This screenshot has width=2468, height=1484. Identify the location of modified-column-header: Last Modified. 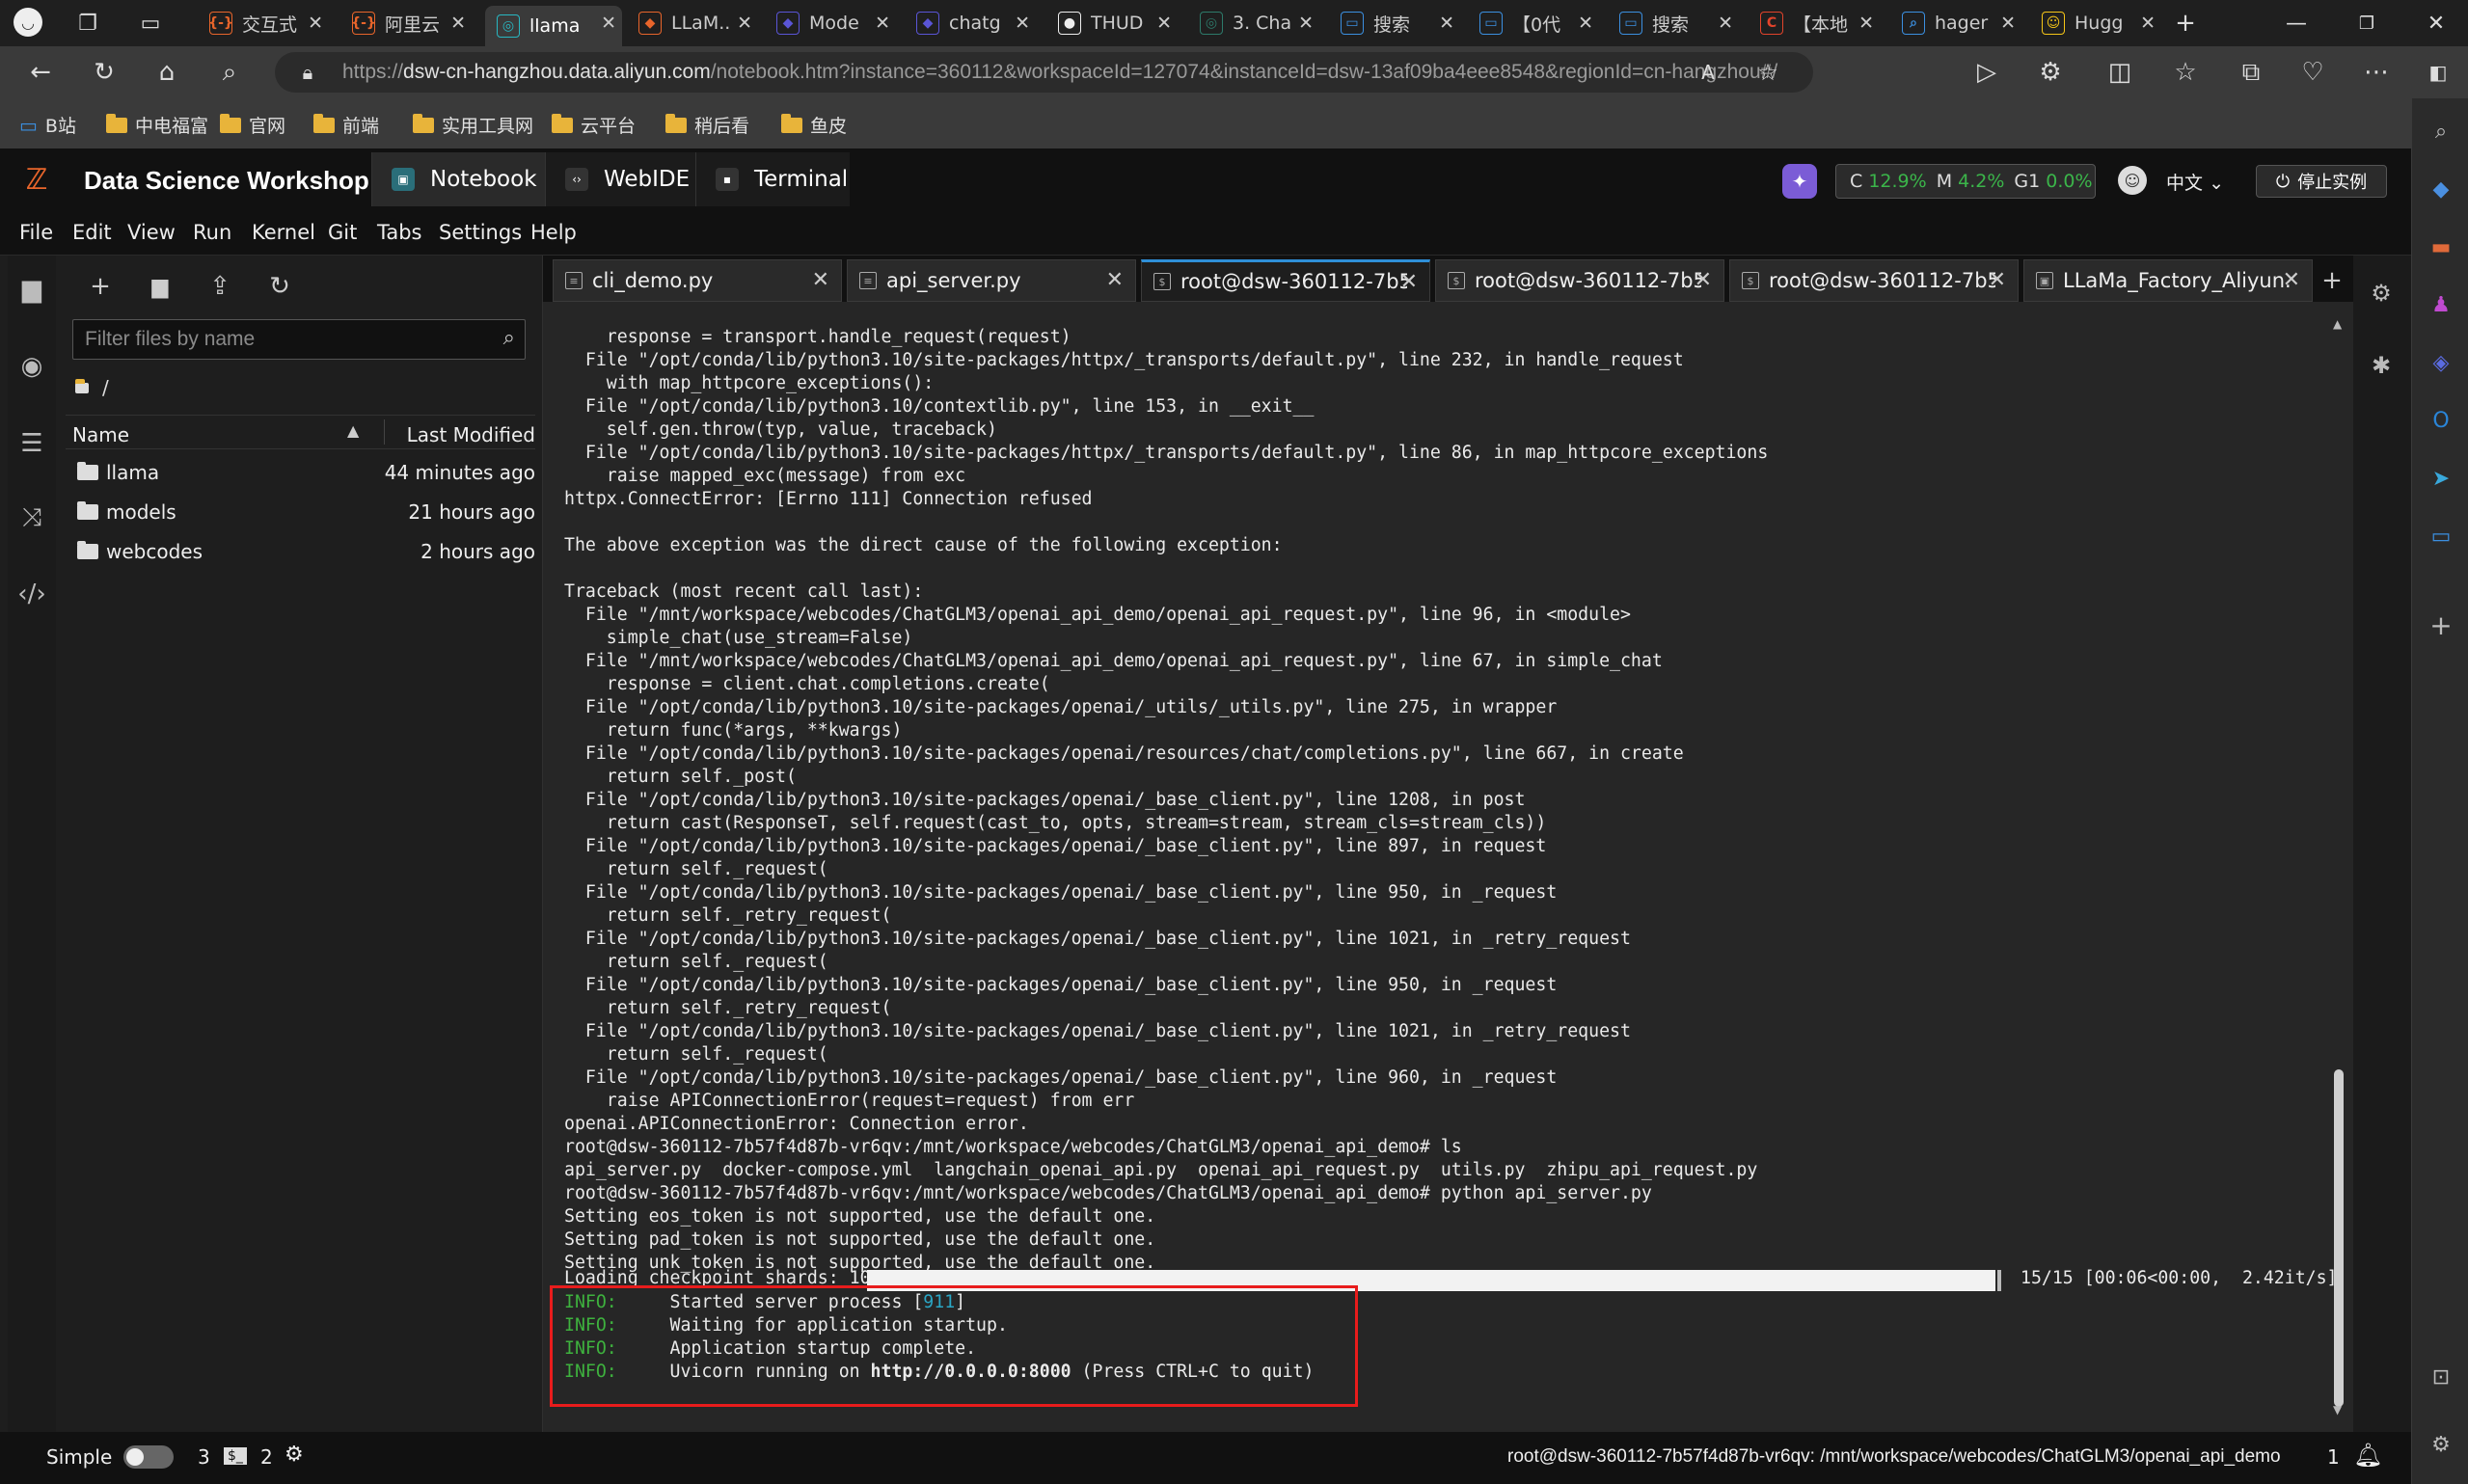
(471, 434).